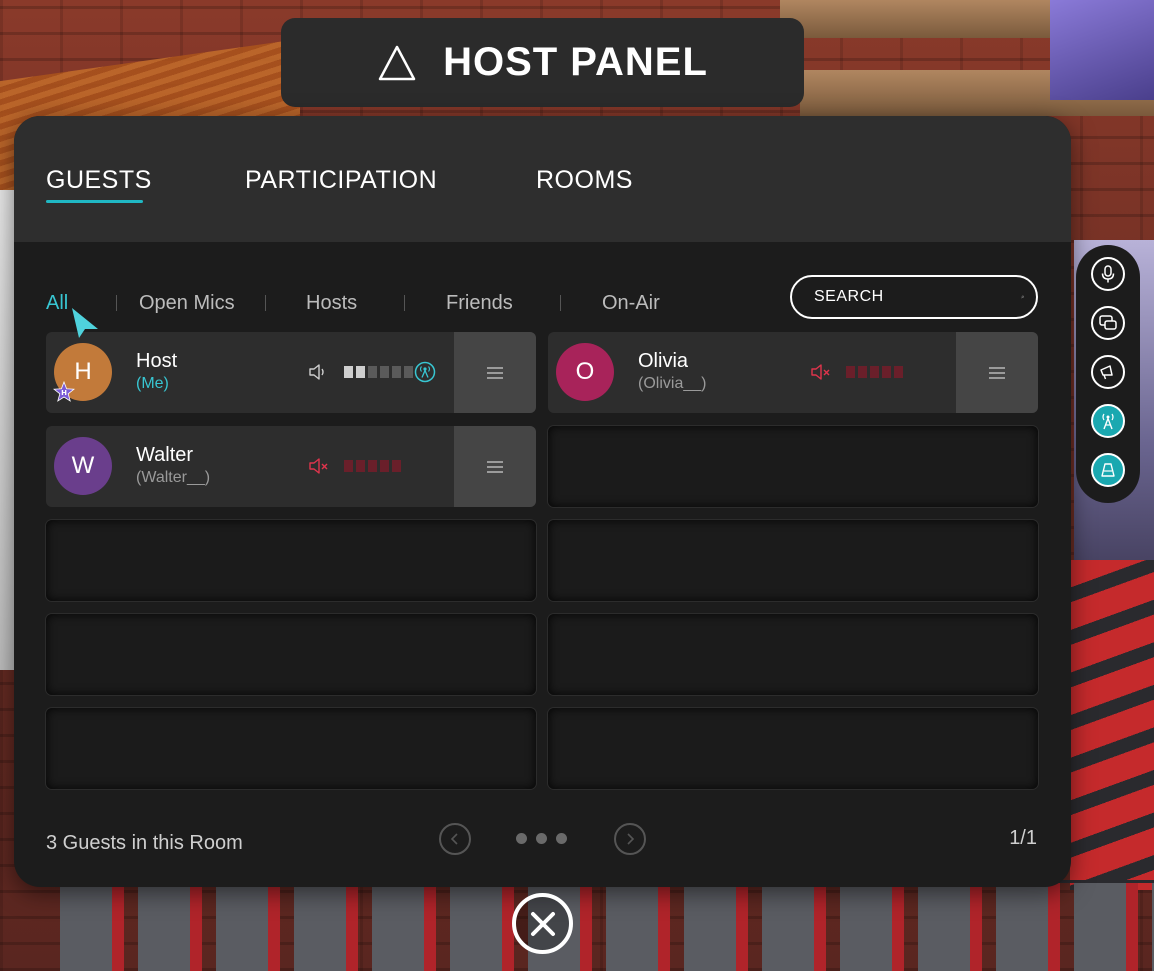 This screenshot has width=1154, height=971. I want to click on active-tab-indicator, so click(94, 201).